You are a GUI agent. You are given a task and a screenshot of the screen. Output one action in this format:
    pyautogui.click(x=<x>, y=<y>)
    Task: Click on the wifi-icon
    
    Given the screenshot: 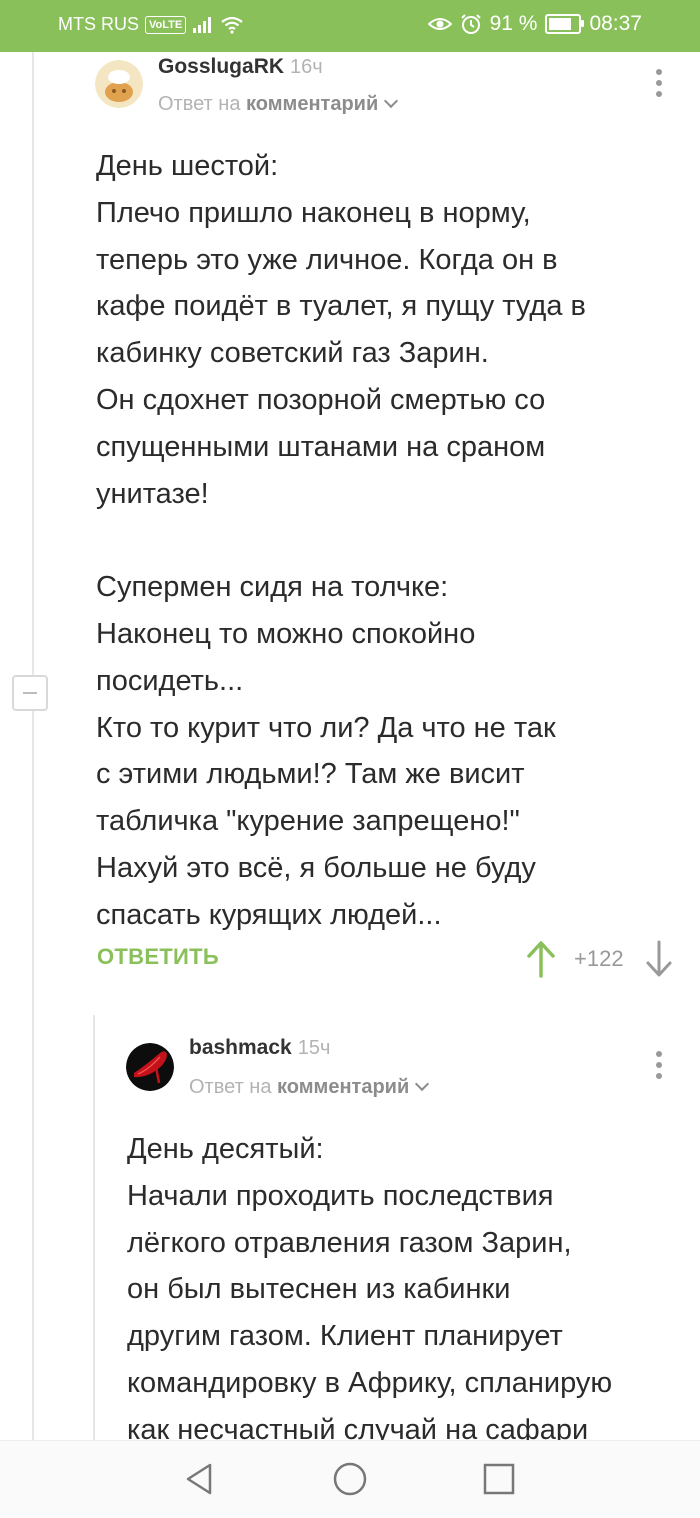 What is the action you would take?
    pyautogui.click(x=232, y=25)
    